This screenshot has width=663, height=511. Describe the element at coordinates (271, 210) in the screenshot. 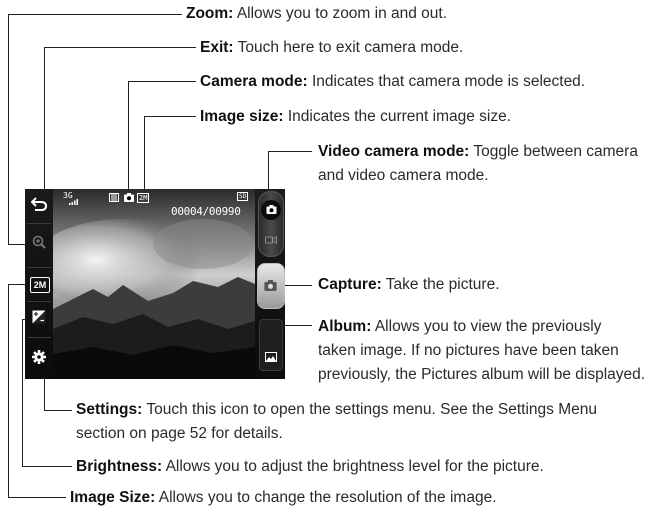

I see `camera-mode-toggle-icon` at that location.